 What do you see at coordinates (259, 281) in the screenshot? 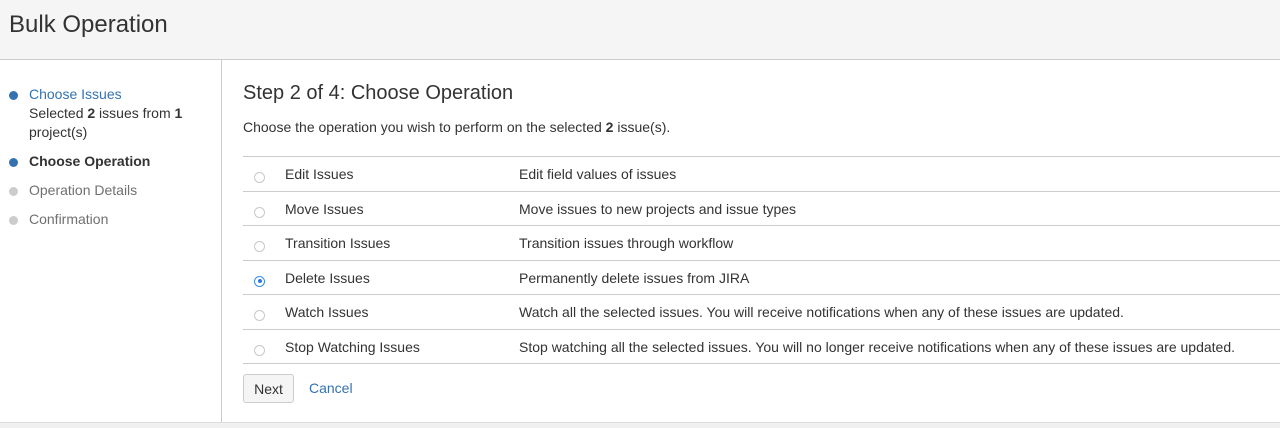
I see `operation-radio-selected` at bounding box center [259, 281].